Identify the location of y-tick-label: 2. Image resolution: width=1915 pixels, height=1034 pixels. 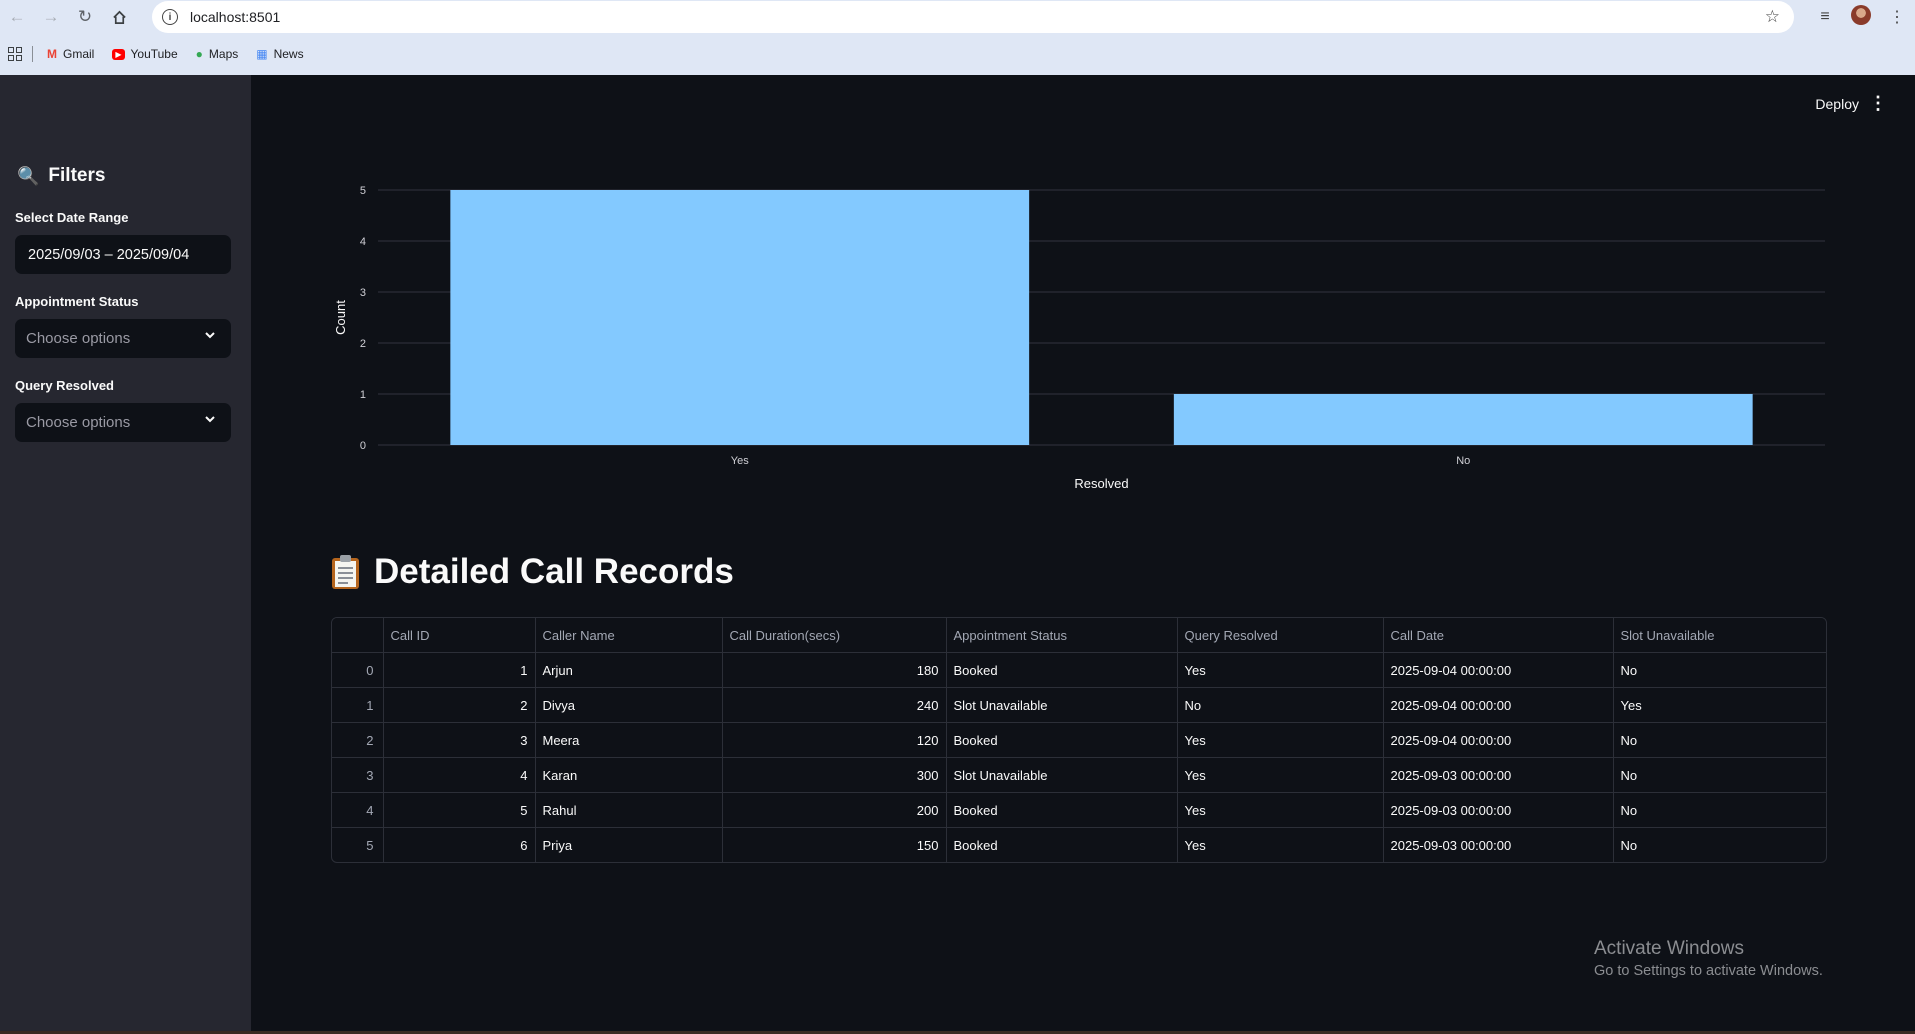
(363, 344).